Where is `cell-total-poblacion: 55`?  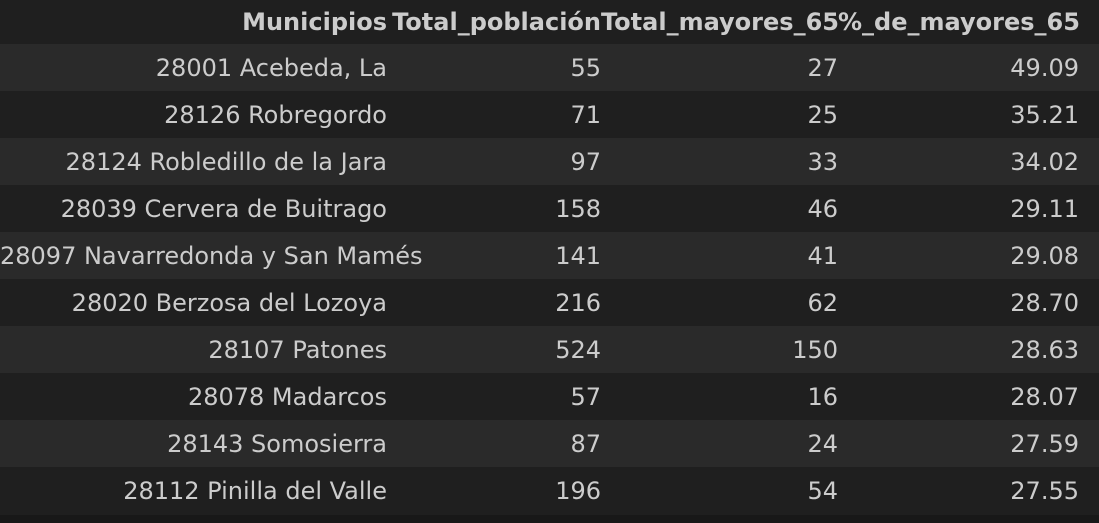
cell-total-poblacion: 55 is located at coordinates (585, 67).